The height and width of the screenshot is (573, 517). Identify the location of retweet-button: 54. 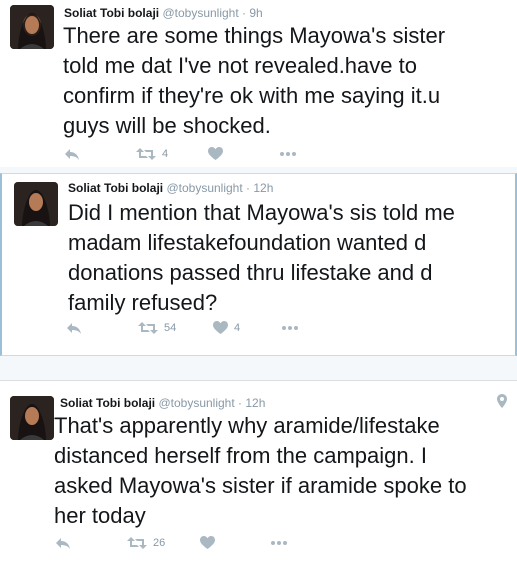
(157, 328).